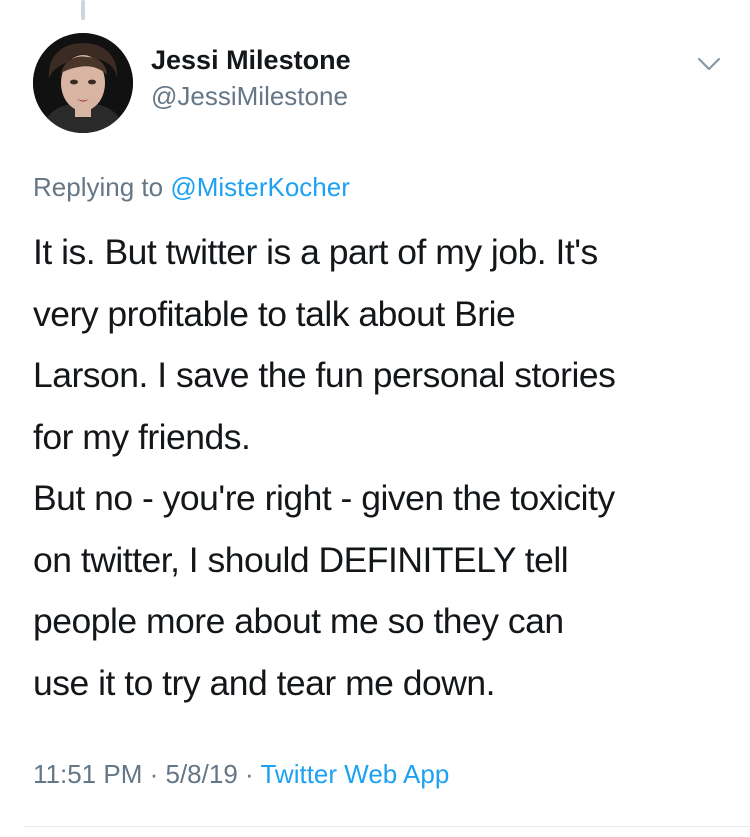 Image resolution: width=750 pixels, height=837 pixels. I want to click on reply-mention-link: @MisterKocher, so click(260, 187).